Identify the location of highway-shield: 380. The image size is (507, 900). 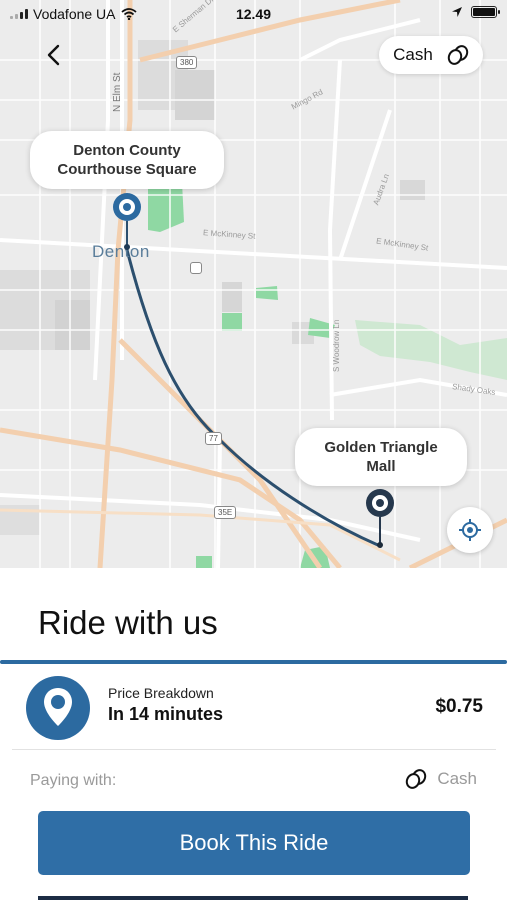
(187, 62).